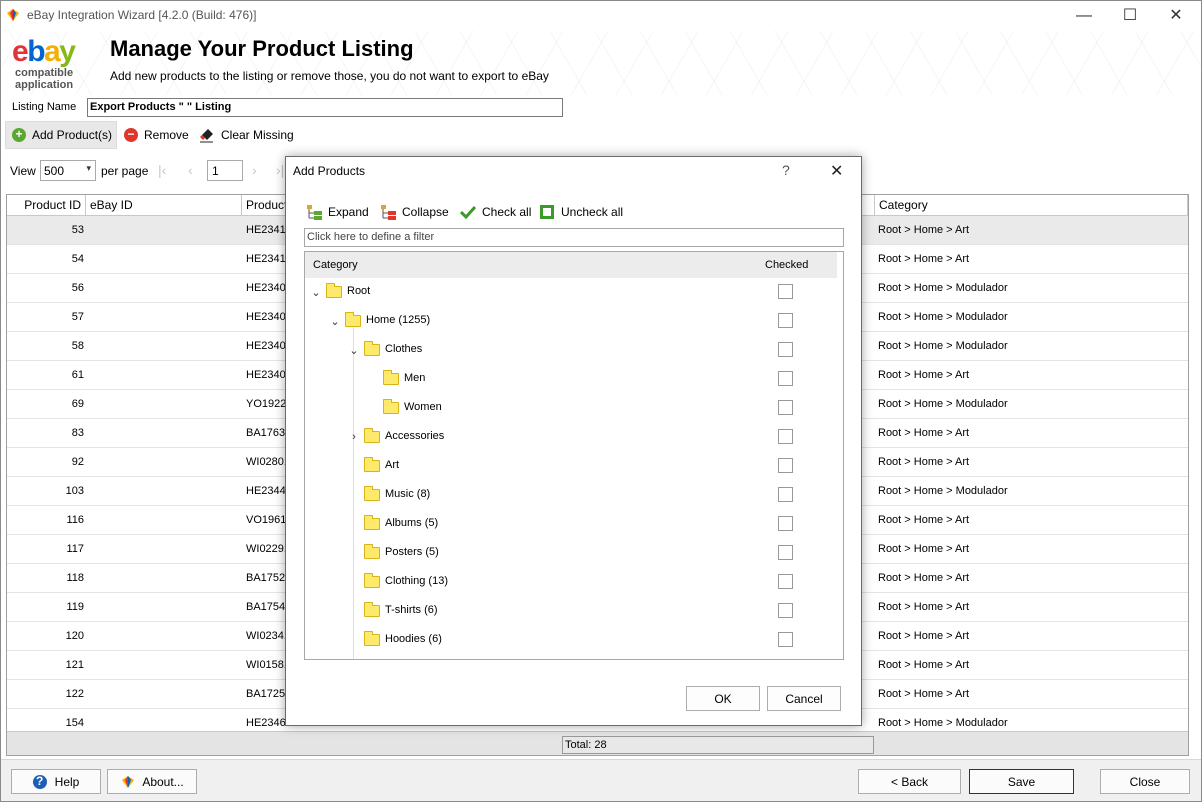 Image resolution: width=1202 pixels, height=802 pixels. I want to click on first-page-icon: |‹, so click(162, 170).